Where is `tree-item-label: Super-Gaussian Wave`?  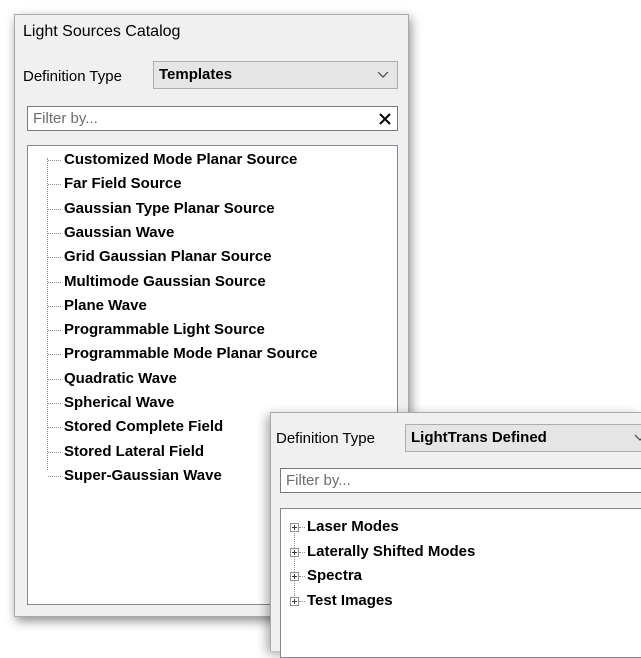 tree-item-label: Super-Gaussian Wave is located at coordinates (143, 475).